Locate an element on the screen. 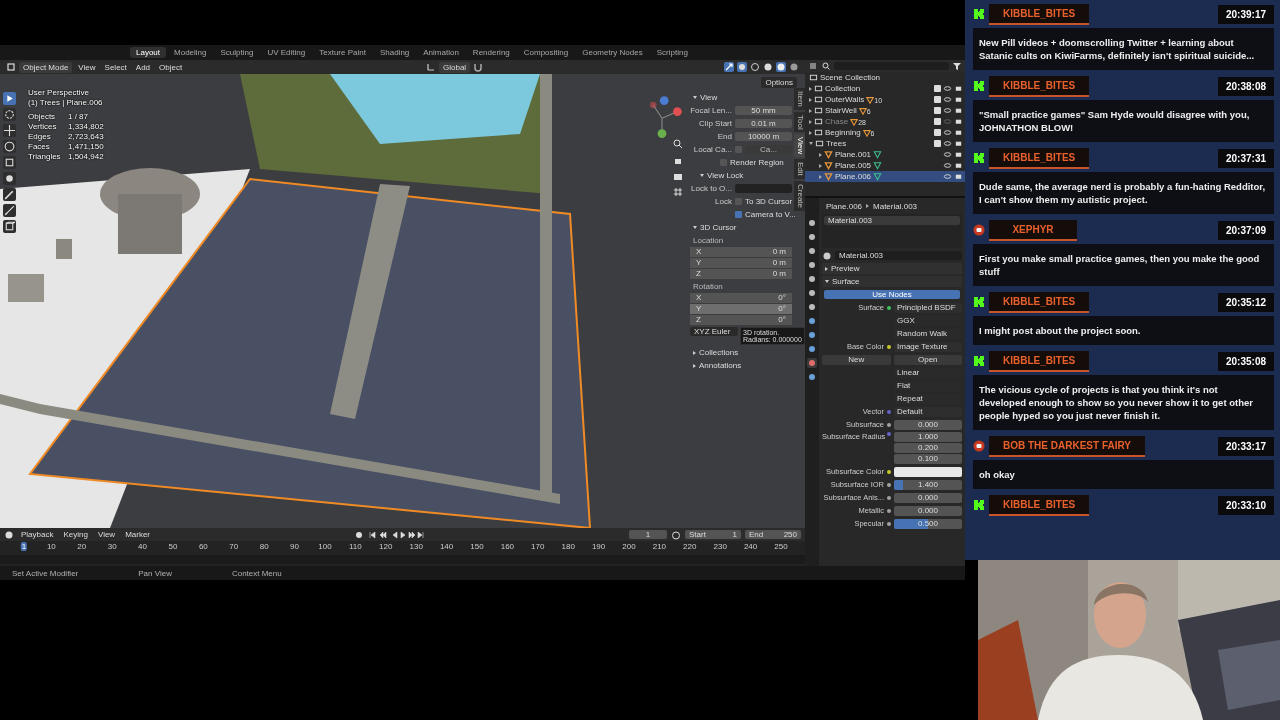 This screenshot has width=1280, height=720. coordinate-field: X 0° is located at coordinates (741, 298).